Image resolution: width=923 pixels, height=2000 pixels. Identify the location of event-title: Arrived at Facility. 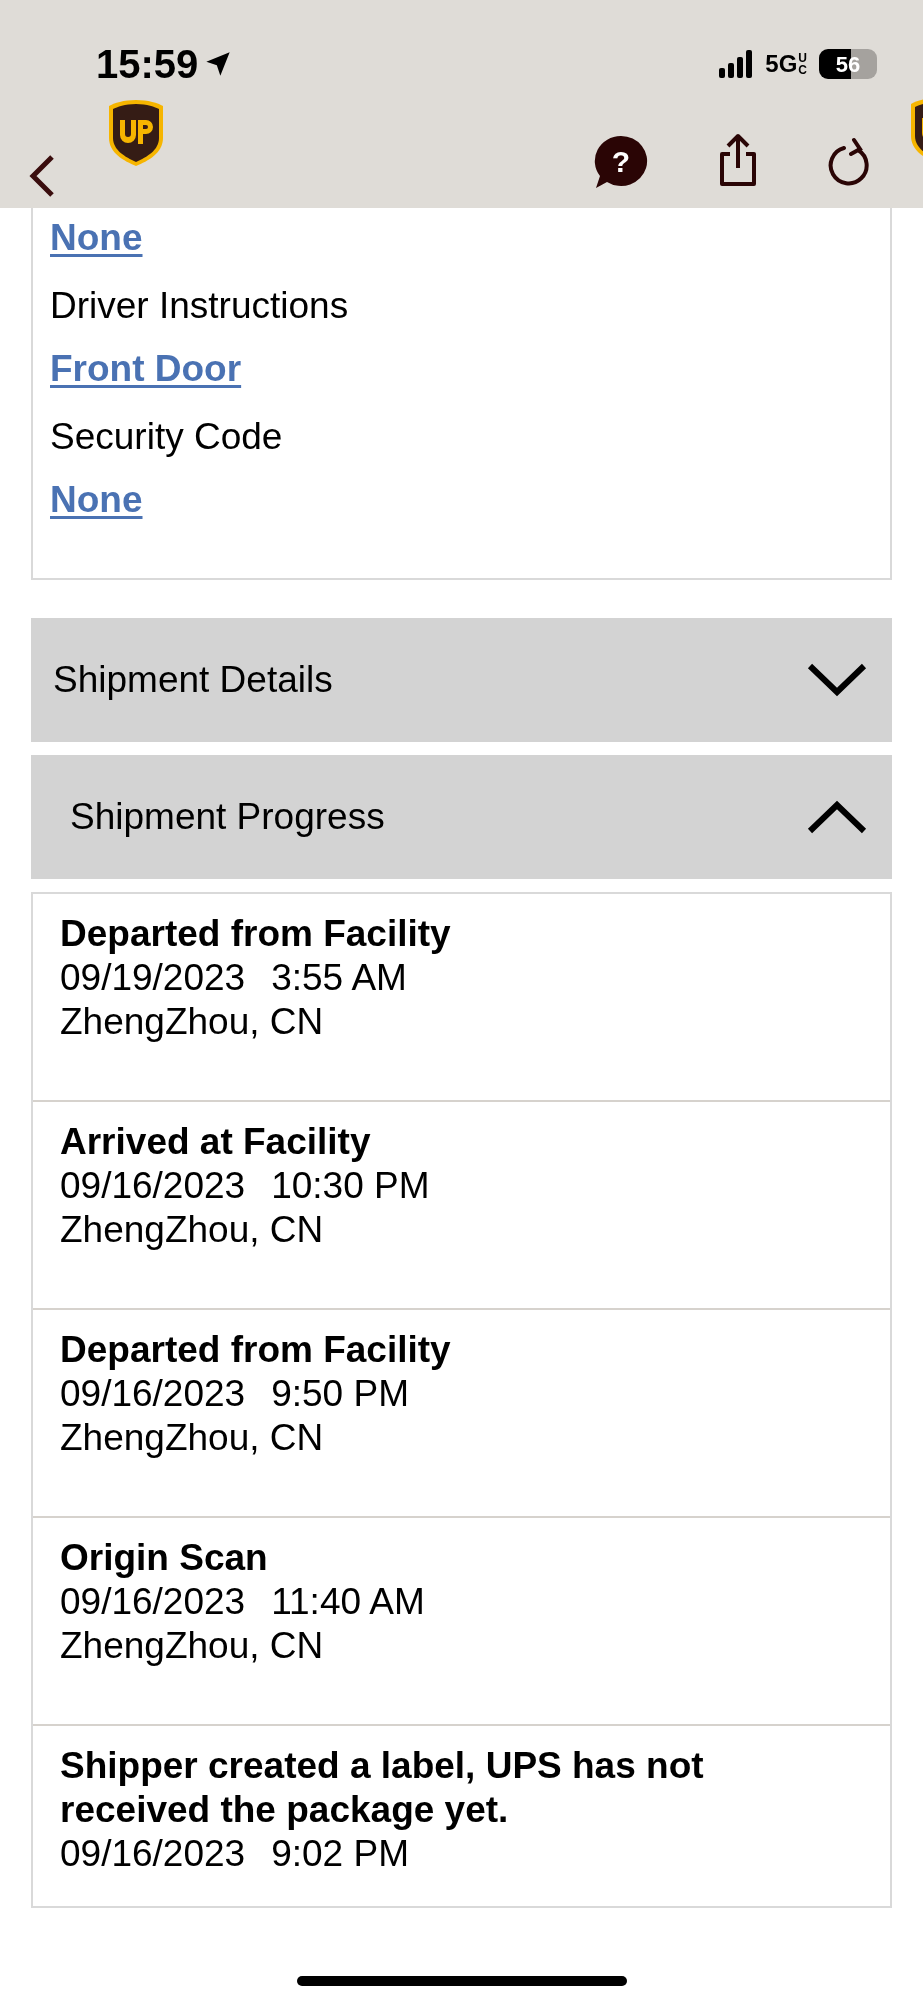
(216, 1141).